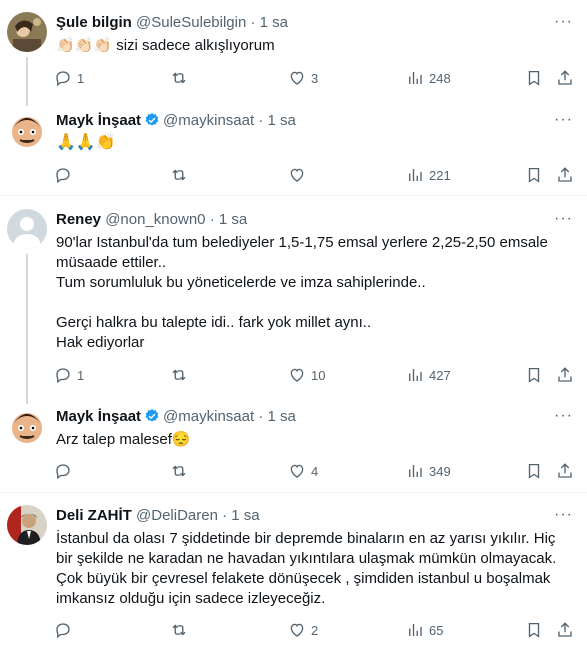 The image size is (587, 646). What do you see at coordinates (428, 78) in the screenshot?
I see `views-button: 248` at bounding box center [428, 78].